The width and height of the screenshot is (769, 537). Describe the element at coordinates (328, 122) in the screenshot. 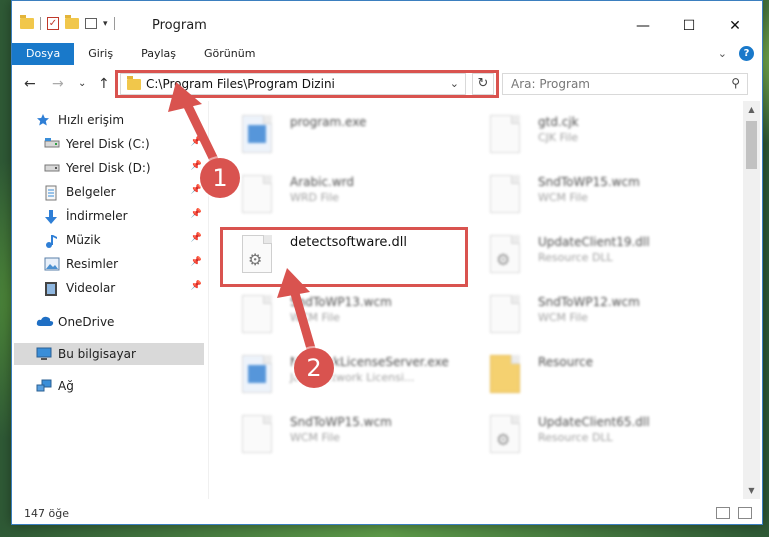

I see `file-name: program.exe` at that location.